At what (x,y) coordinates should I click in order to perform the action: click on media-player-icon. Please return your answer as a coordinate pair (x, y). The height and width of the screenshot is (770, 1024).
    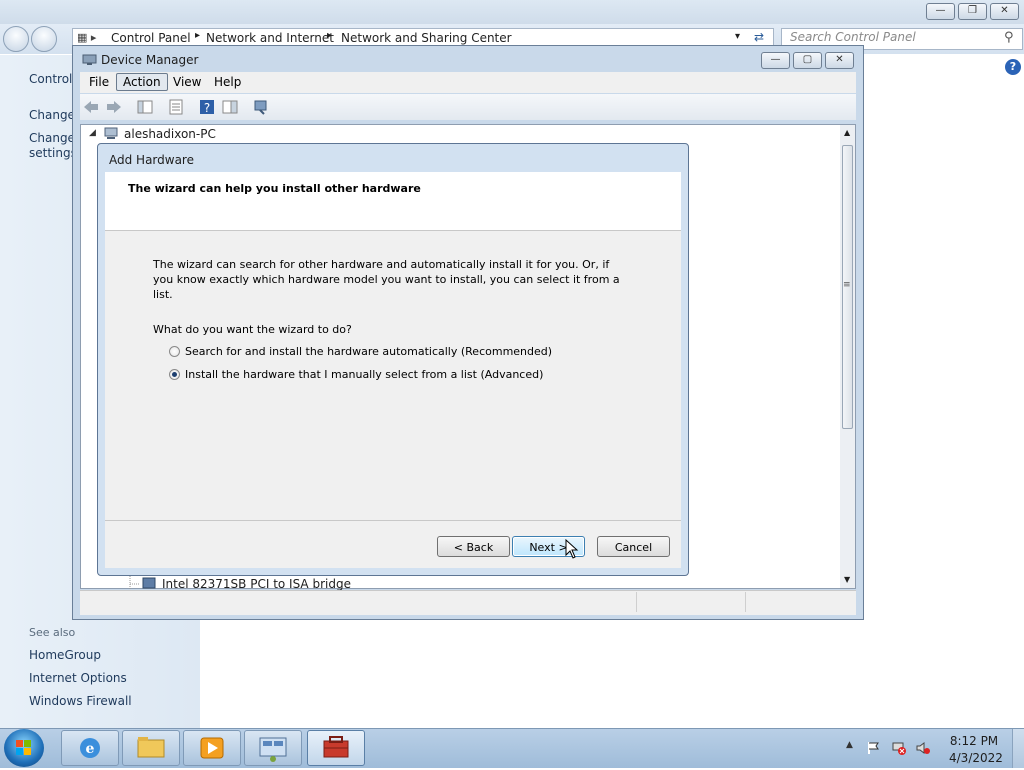
    Looking at the image, I should click on (212, 748).